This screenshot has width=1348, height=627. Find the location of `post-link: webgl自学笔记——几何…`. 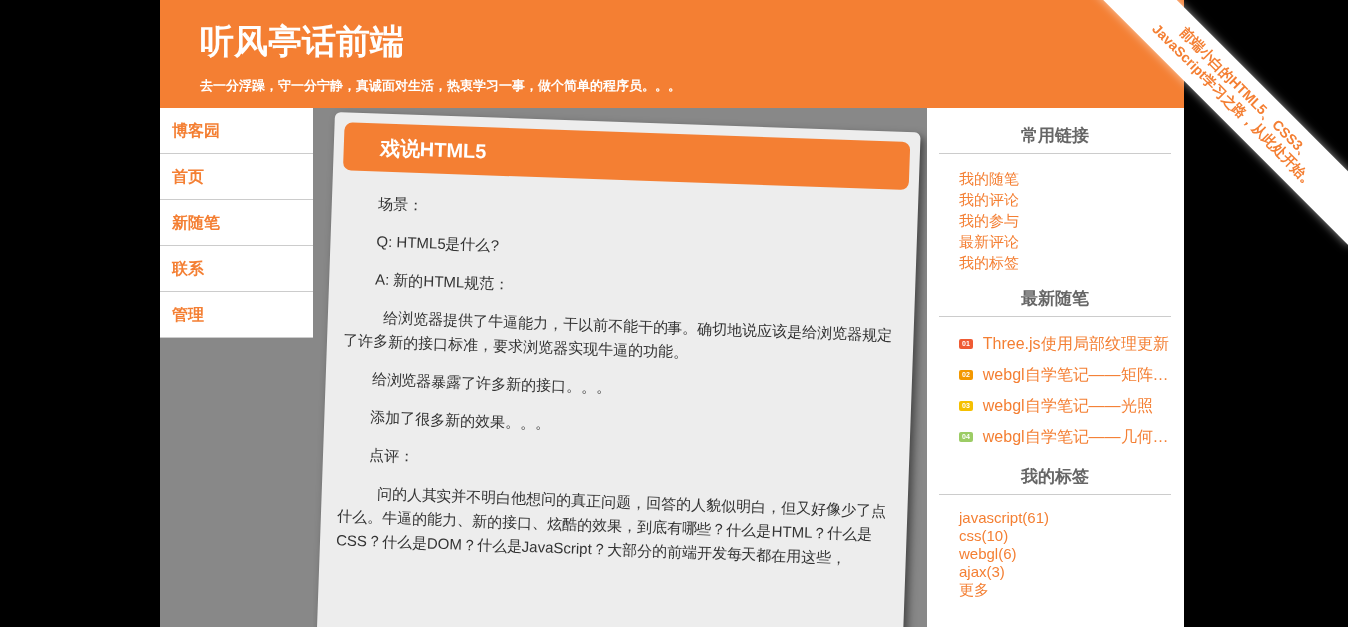

post-link: webgl自学笔记——几何… is located at coordinates (1075, 436).